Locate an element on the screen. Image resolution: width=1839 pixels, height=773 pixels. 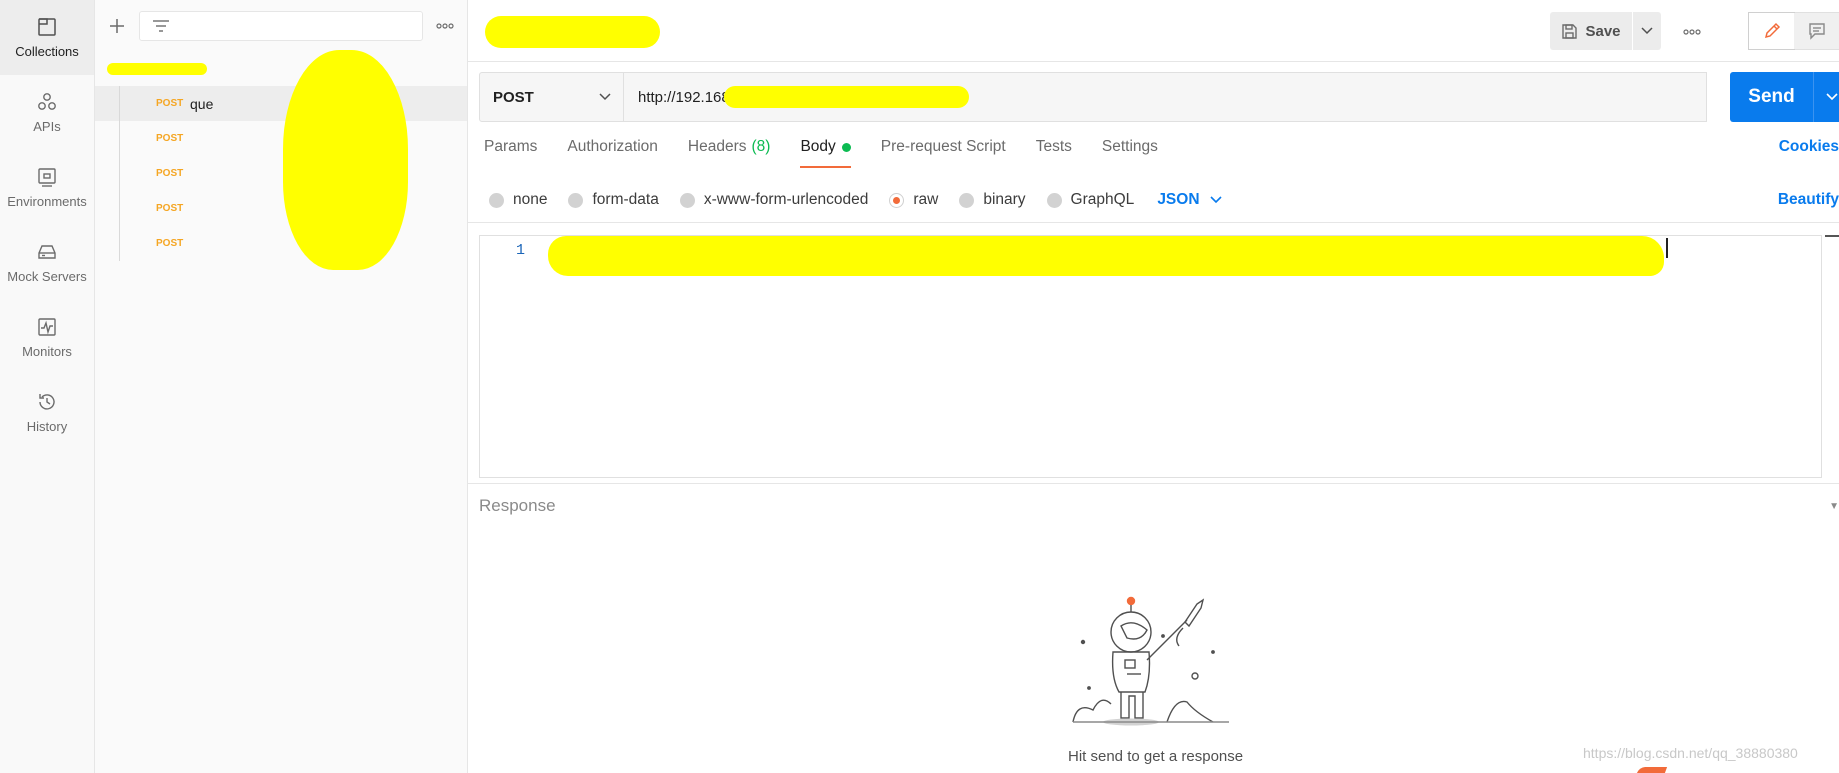
rail-label: Mock Servers is located at coordinates (47, 276).